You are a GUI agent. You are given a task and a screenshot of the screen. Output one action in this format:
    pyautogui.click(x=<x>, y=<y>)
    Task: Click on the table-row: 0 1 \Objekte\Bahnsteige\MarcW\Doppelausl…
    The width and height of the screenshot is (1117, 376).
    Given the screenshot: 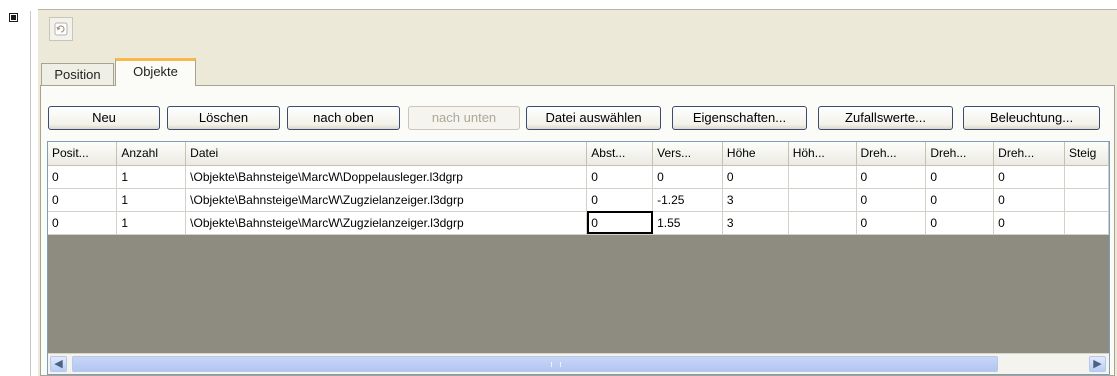 What is the action you would take?
    pyautogui.click(x=578, y=177)
    